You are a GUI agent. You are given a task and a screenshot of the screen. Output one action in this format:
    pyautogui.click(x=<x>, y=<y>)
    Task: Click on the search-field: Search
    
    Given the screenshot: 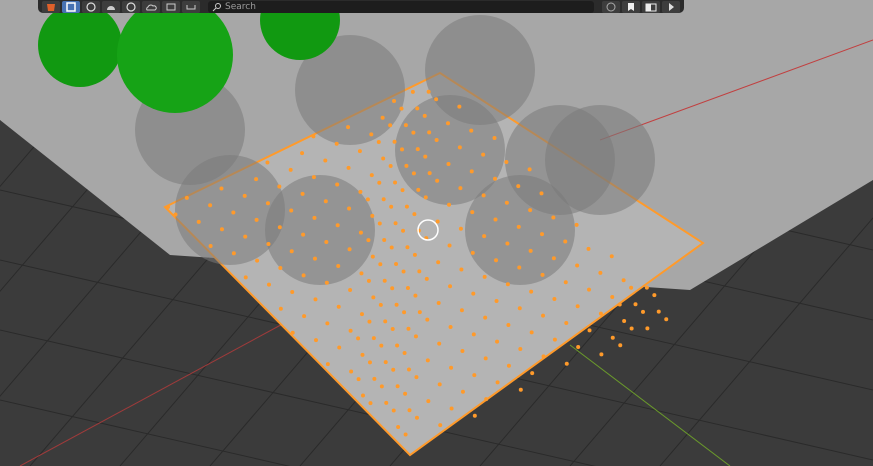 What is the action you would take?
    pyautogui.click(x=401, y=6)
    